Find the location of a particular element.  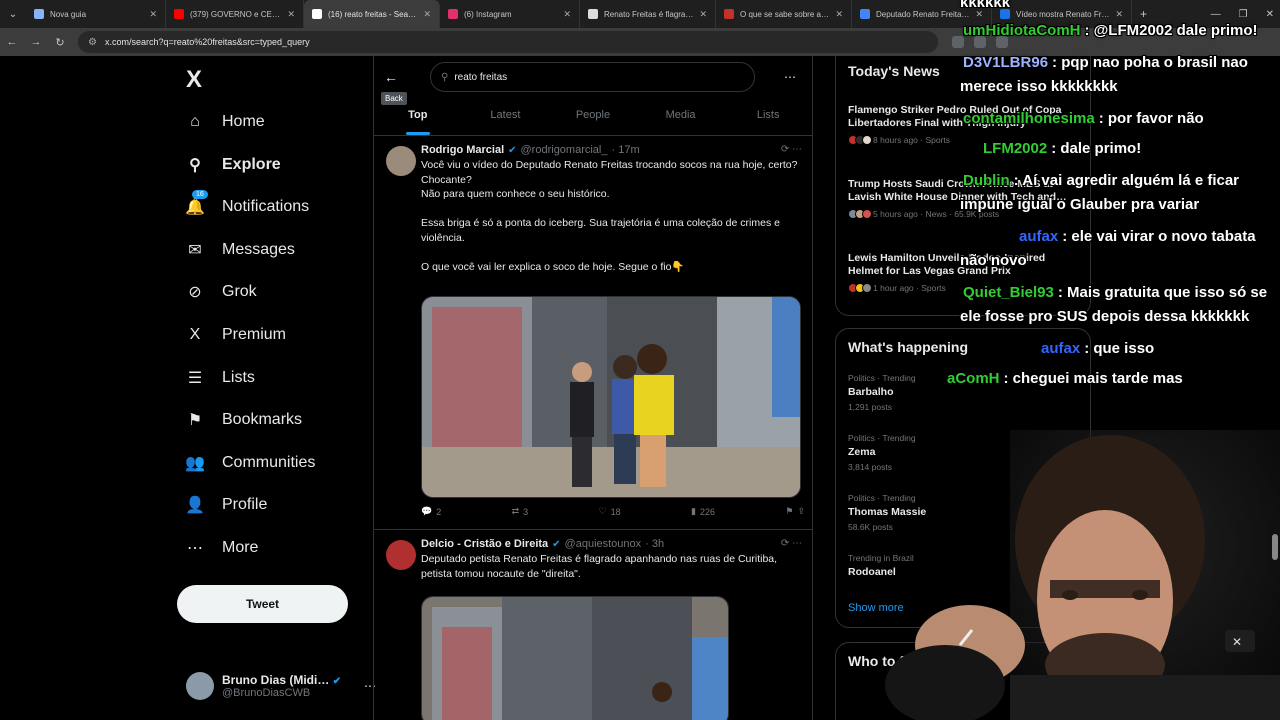

nav-item-label: Grok is located at coordinates (239, 292).